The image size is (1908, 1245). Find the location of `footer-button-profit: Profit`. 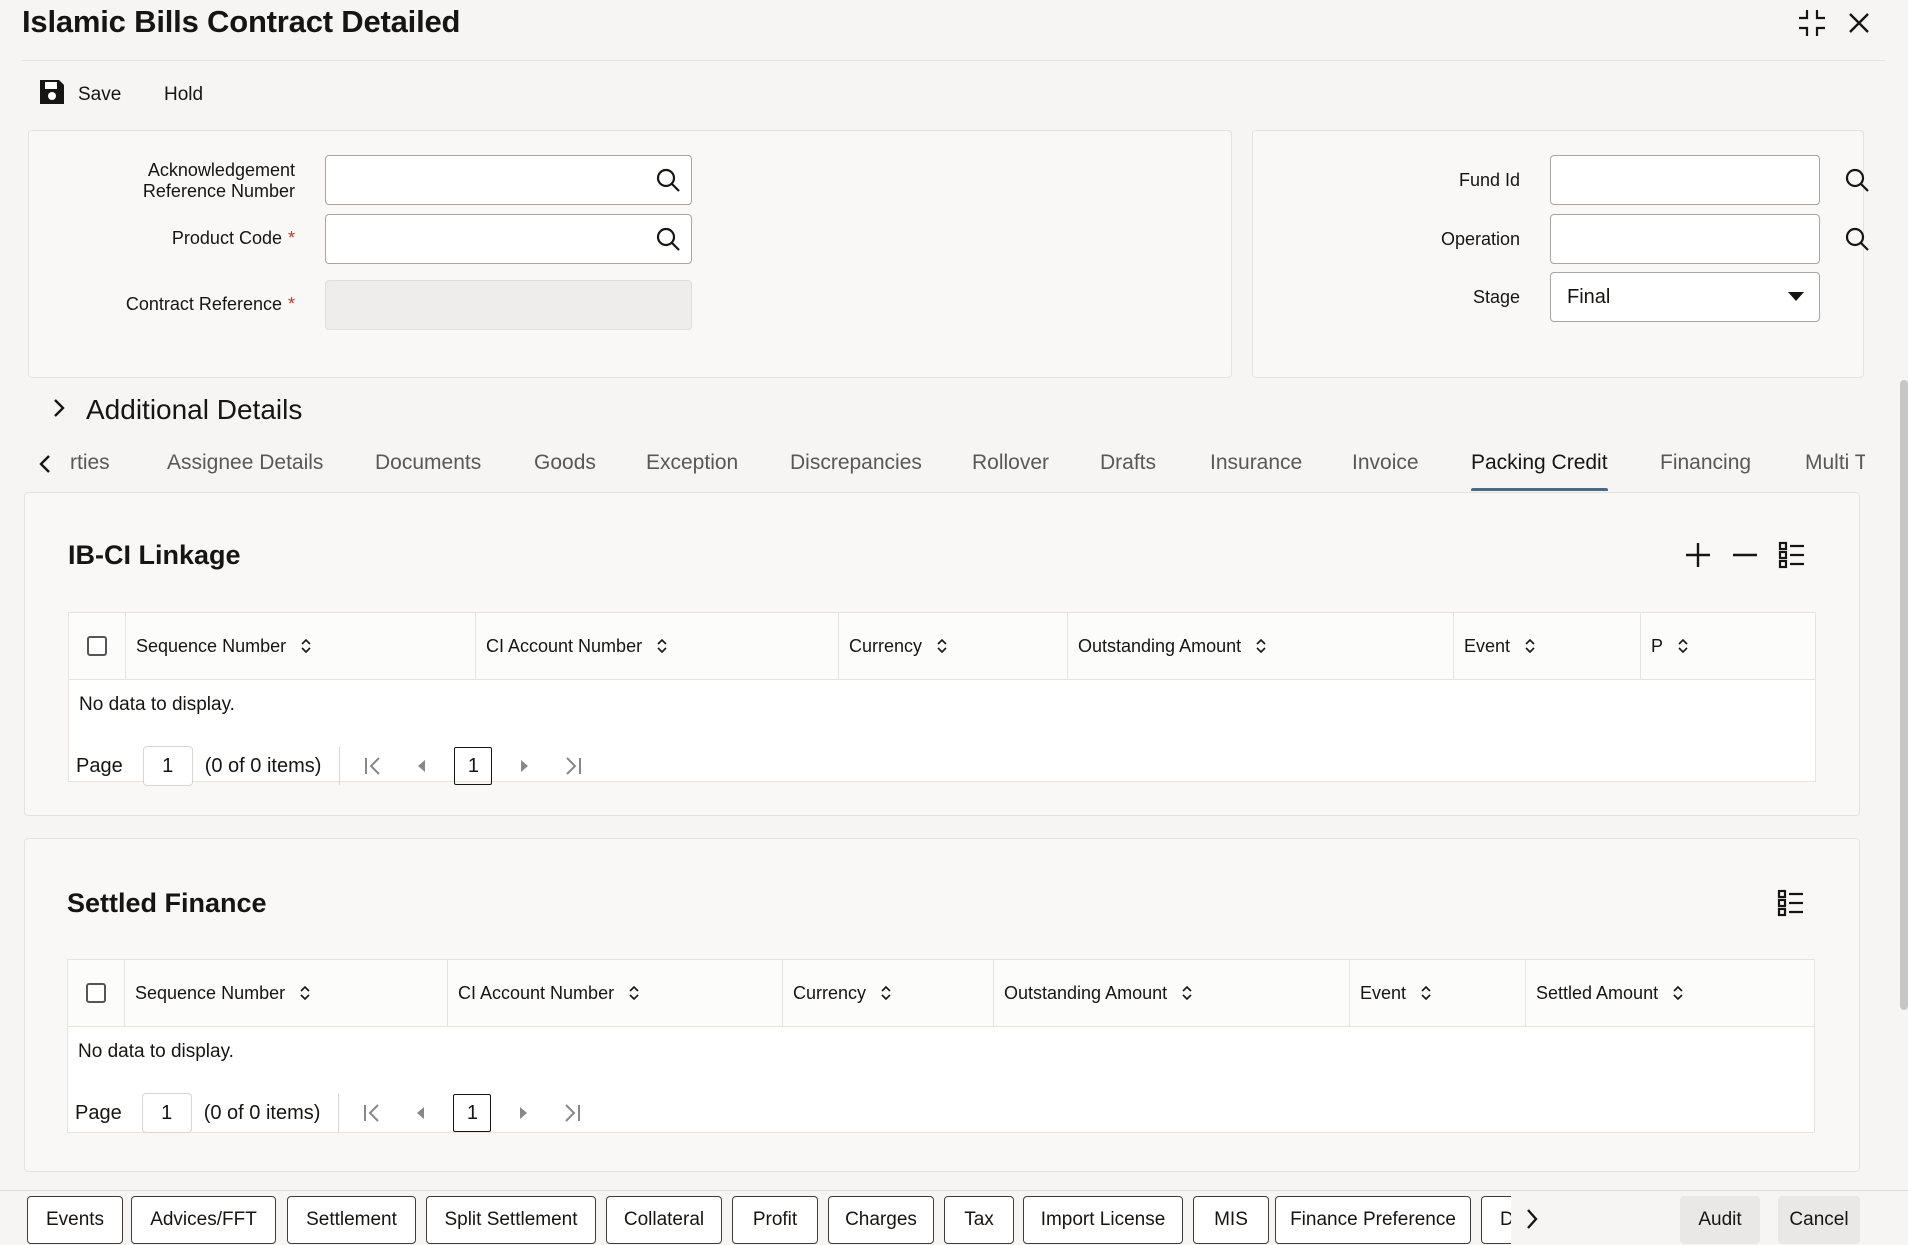

footer-button-profit: Profit is located at coordinates (775, 1220).